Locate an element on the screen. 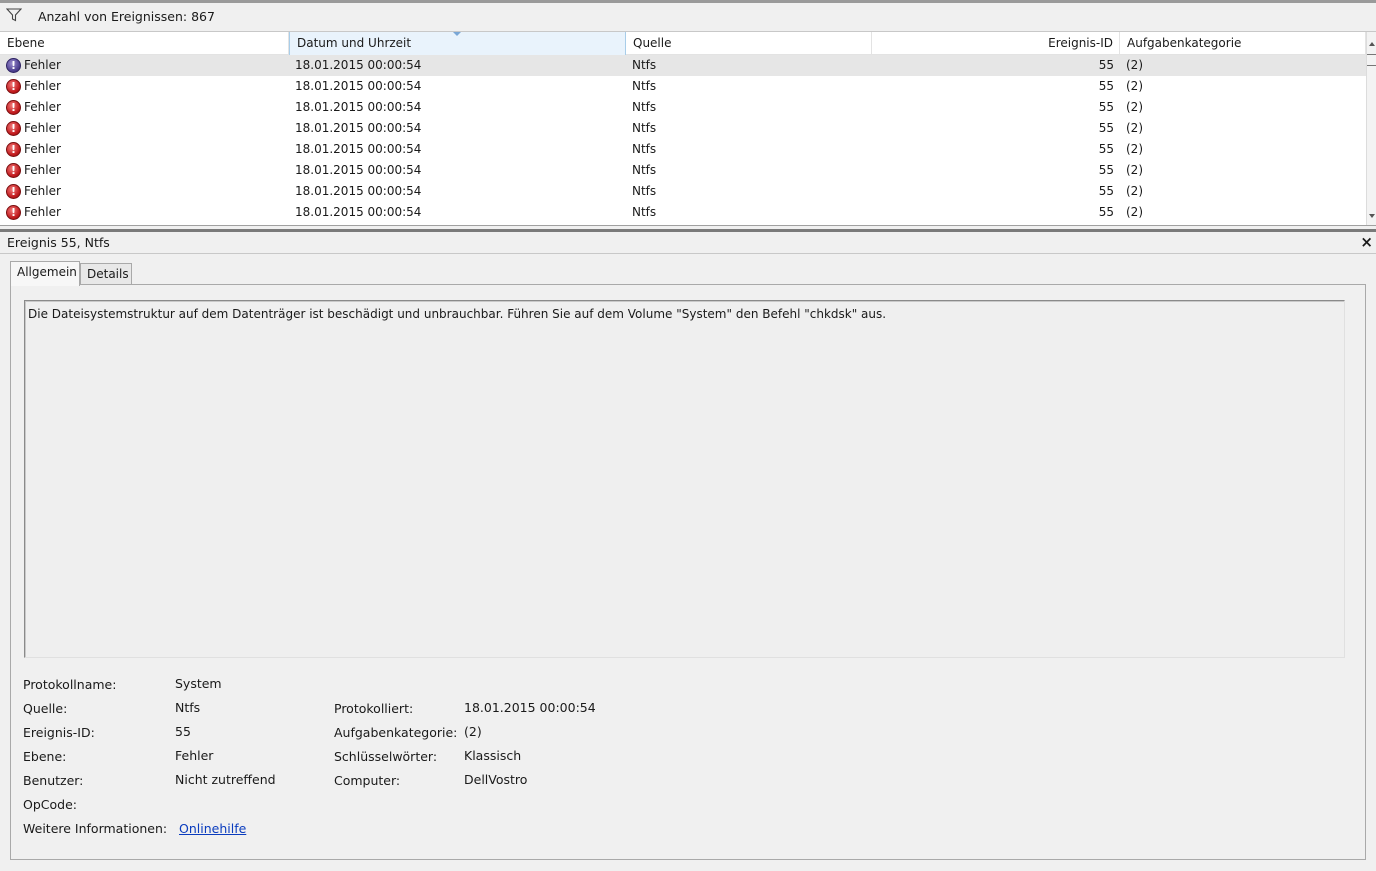 The height and width of the screenshot is (871, 1376). label-quelle: Quelle: is located at coordinates (45, 708).